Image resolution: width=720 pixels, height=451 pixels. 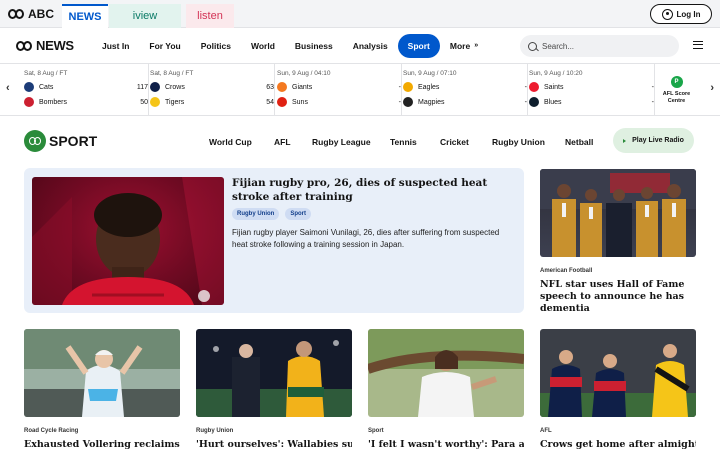 What do you see at coordinates (566, 271) in the screenshot?
I see `side-story-category: American Football` at bounding box center [566, 271].